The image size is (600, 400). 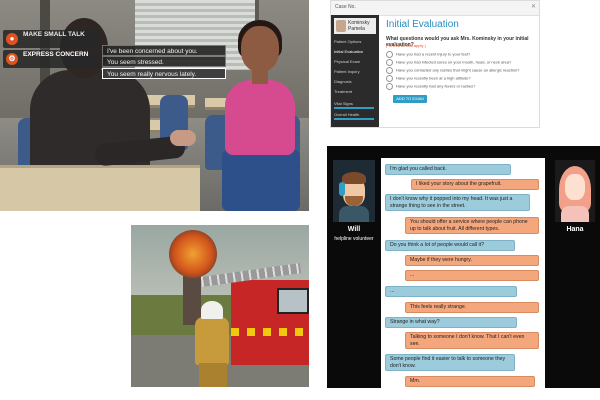 What do you see at coordinates (448, 169) in the screenshot?
I see `chat-message-will: I'm glad you called back.` at bounding box center [448, 169].